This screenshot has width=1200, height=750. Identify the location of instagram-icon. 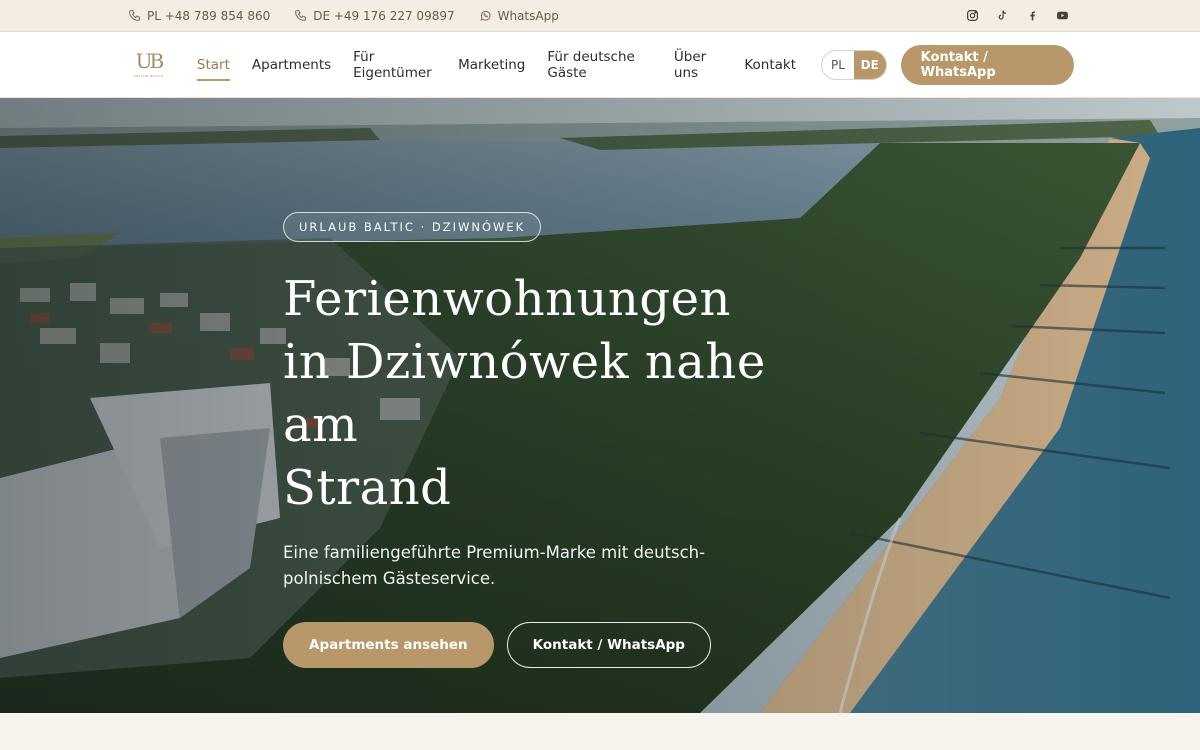
(972, 16).